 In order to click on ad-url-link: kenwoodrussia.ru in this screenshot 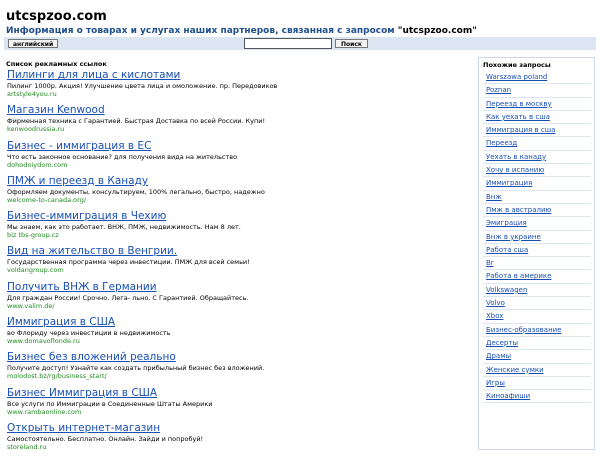, I will do `click(237, 129)`.